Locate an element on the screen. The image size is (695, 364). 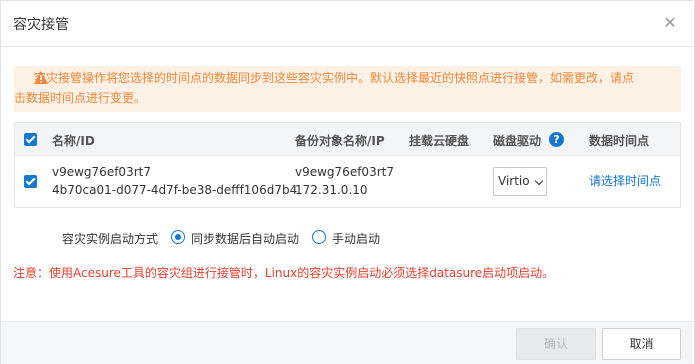
backup-name: v9ewg76ef03rt7 is located at coordinates (344, 172).